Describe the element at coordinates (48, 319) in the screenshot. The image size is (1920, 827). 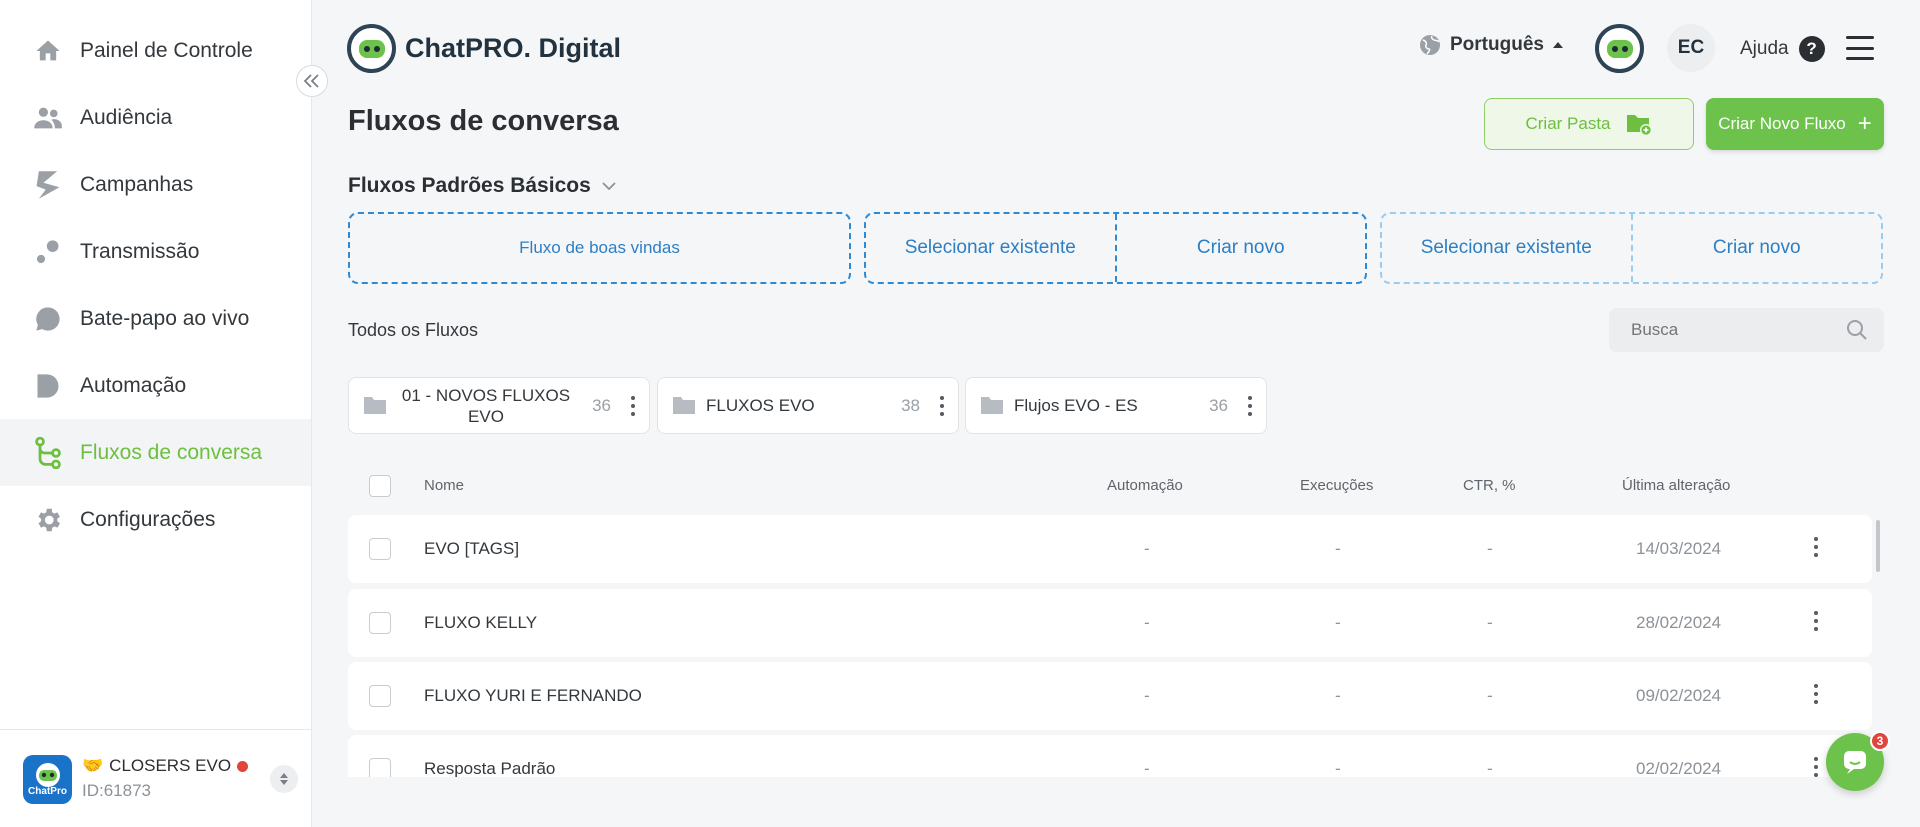
I see `chat-icon` at that location.